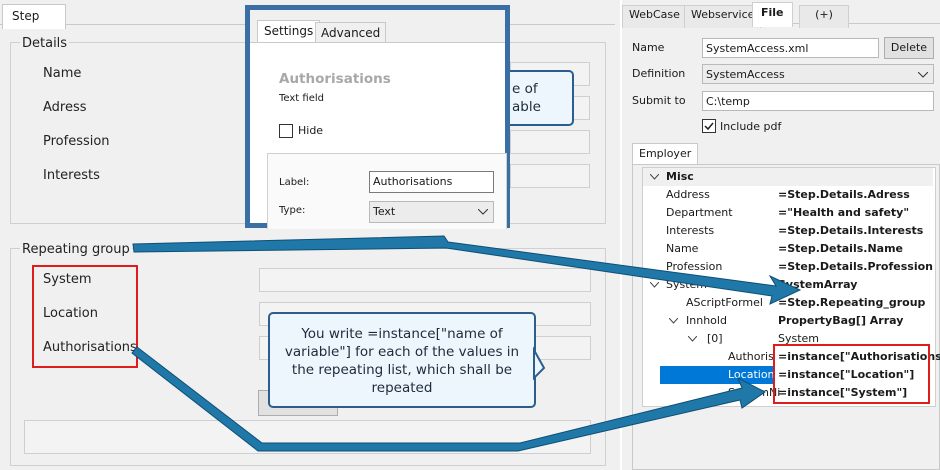 The width and height of the screenshot is (940, 470). I want to click on grid-key: Authoris, so click(751, 356).